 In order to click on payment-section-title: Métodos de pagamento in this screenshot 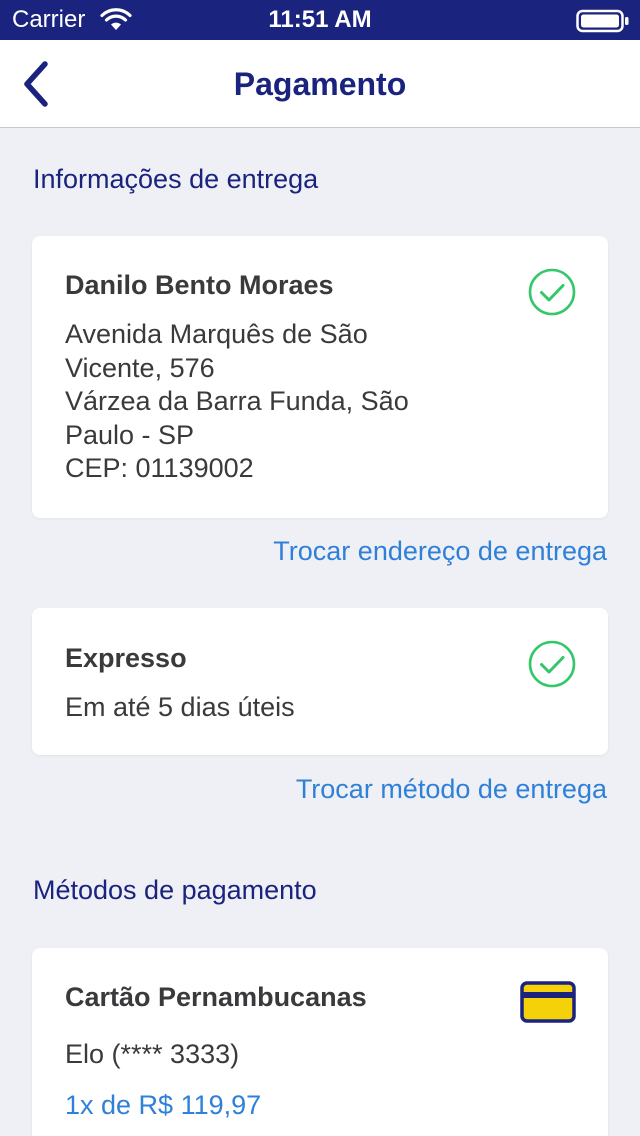, I will do `click(175, 890)`.